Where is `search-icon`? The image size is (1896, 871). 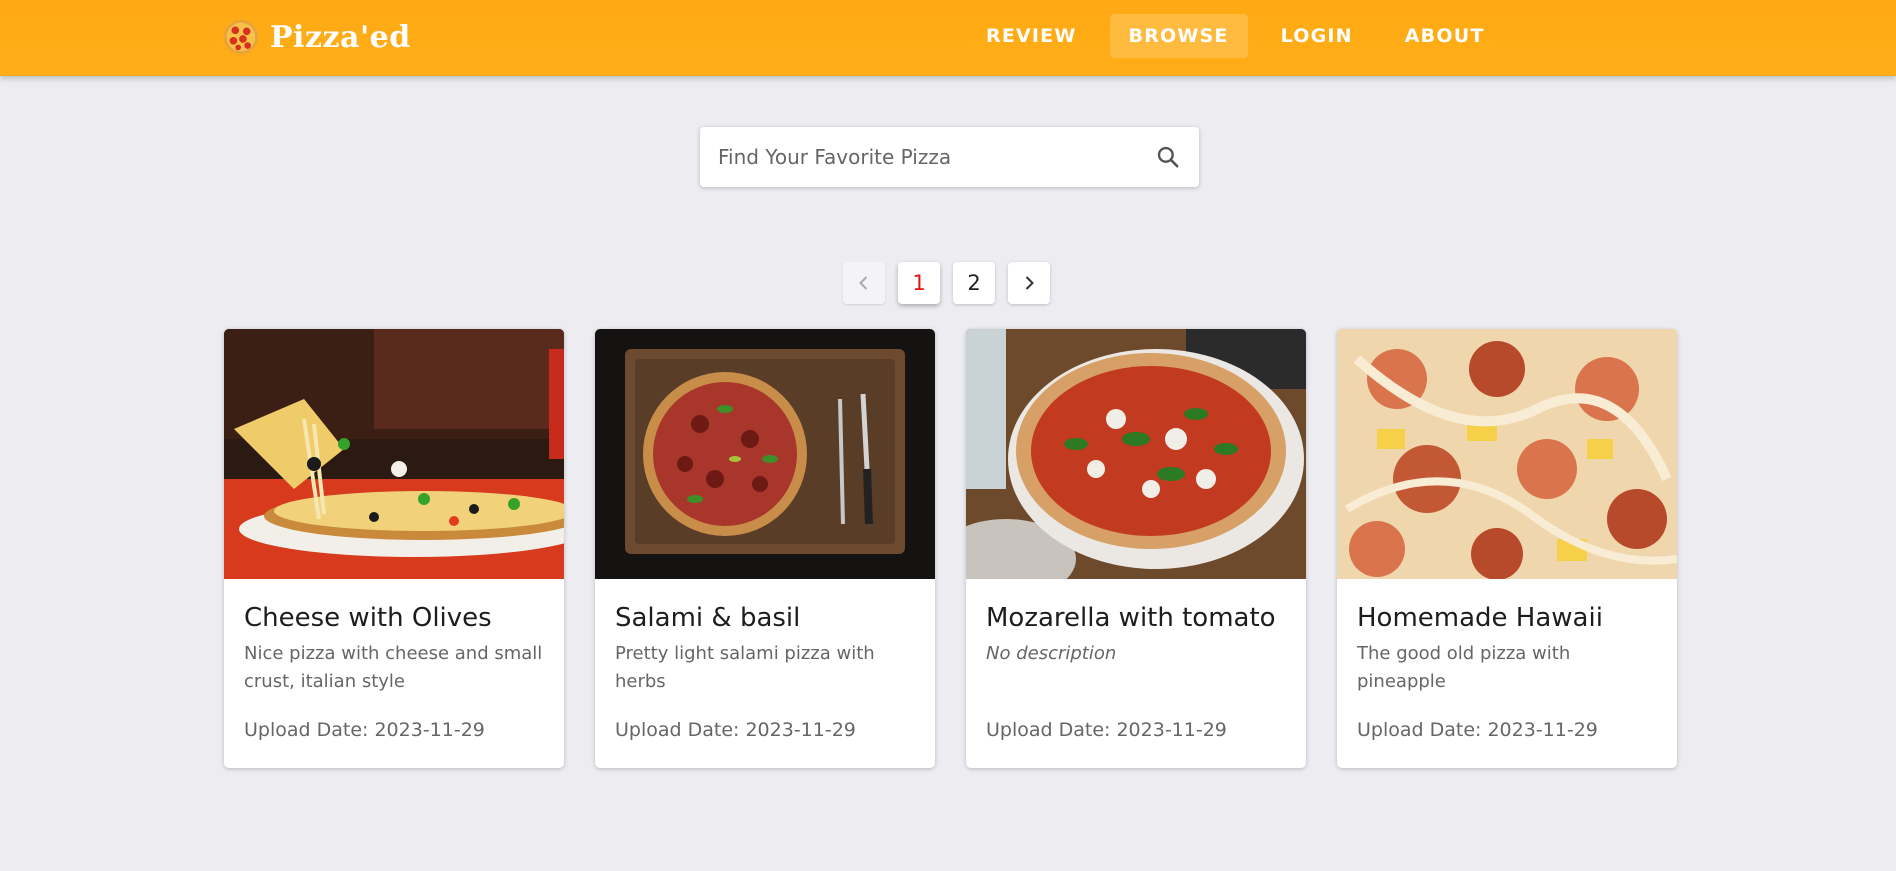 search-icon is located at coordinates (1168, 157).